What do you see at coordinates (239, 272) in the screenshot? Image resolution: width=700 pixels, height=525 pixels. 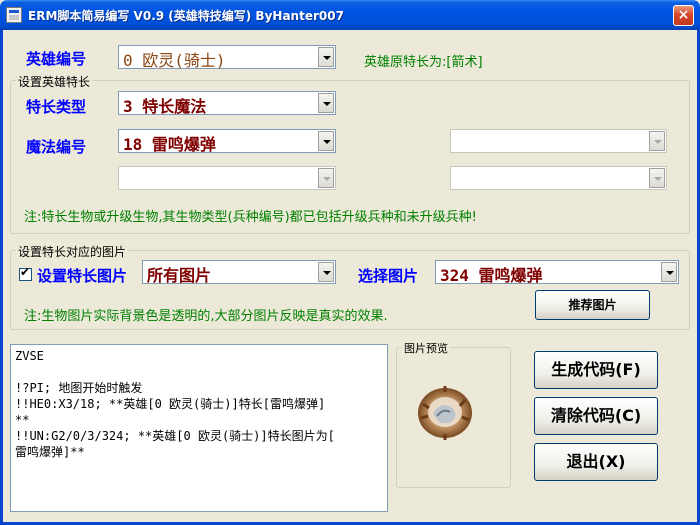 I see `picture-filter-select: 所有图片` at bounding box center [239, 272].